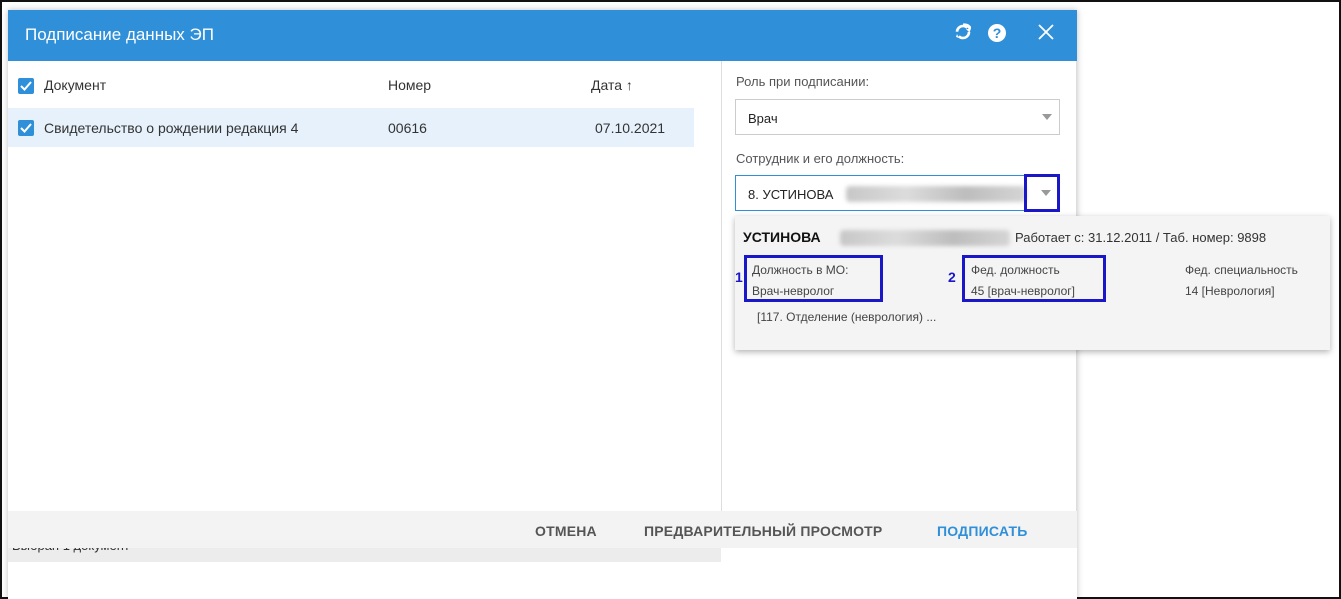  What do you see at coordinates (803, 81) in the screenshot?
I see `role-label: Роль при подписании:` at bounding box center [803, 81].